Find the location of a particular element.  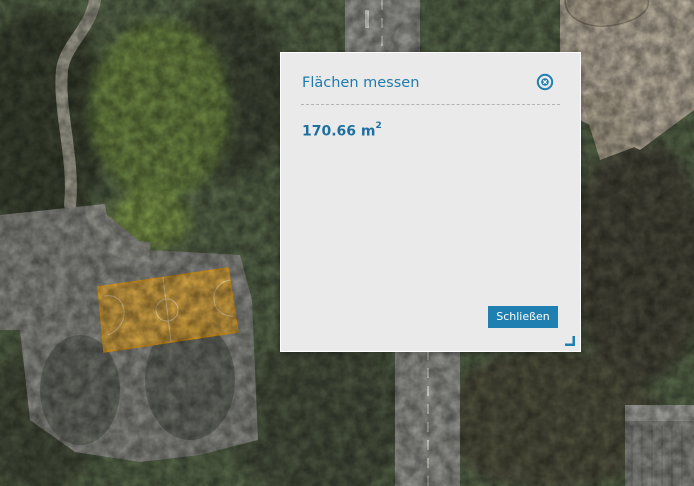

title-divider is located at coordinates (430, 104).